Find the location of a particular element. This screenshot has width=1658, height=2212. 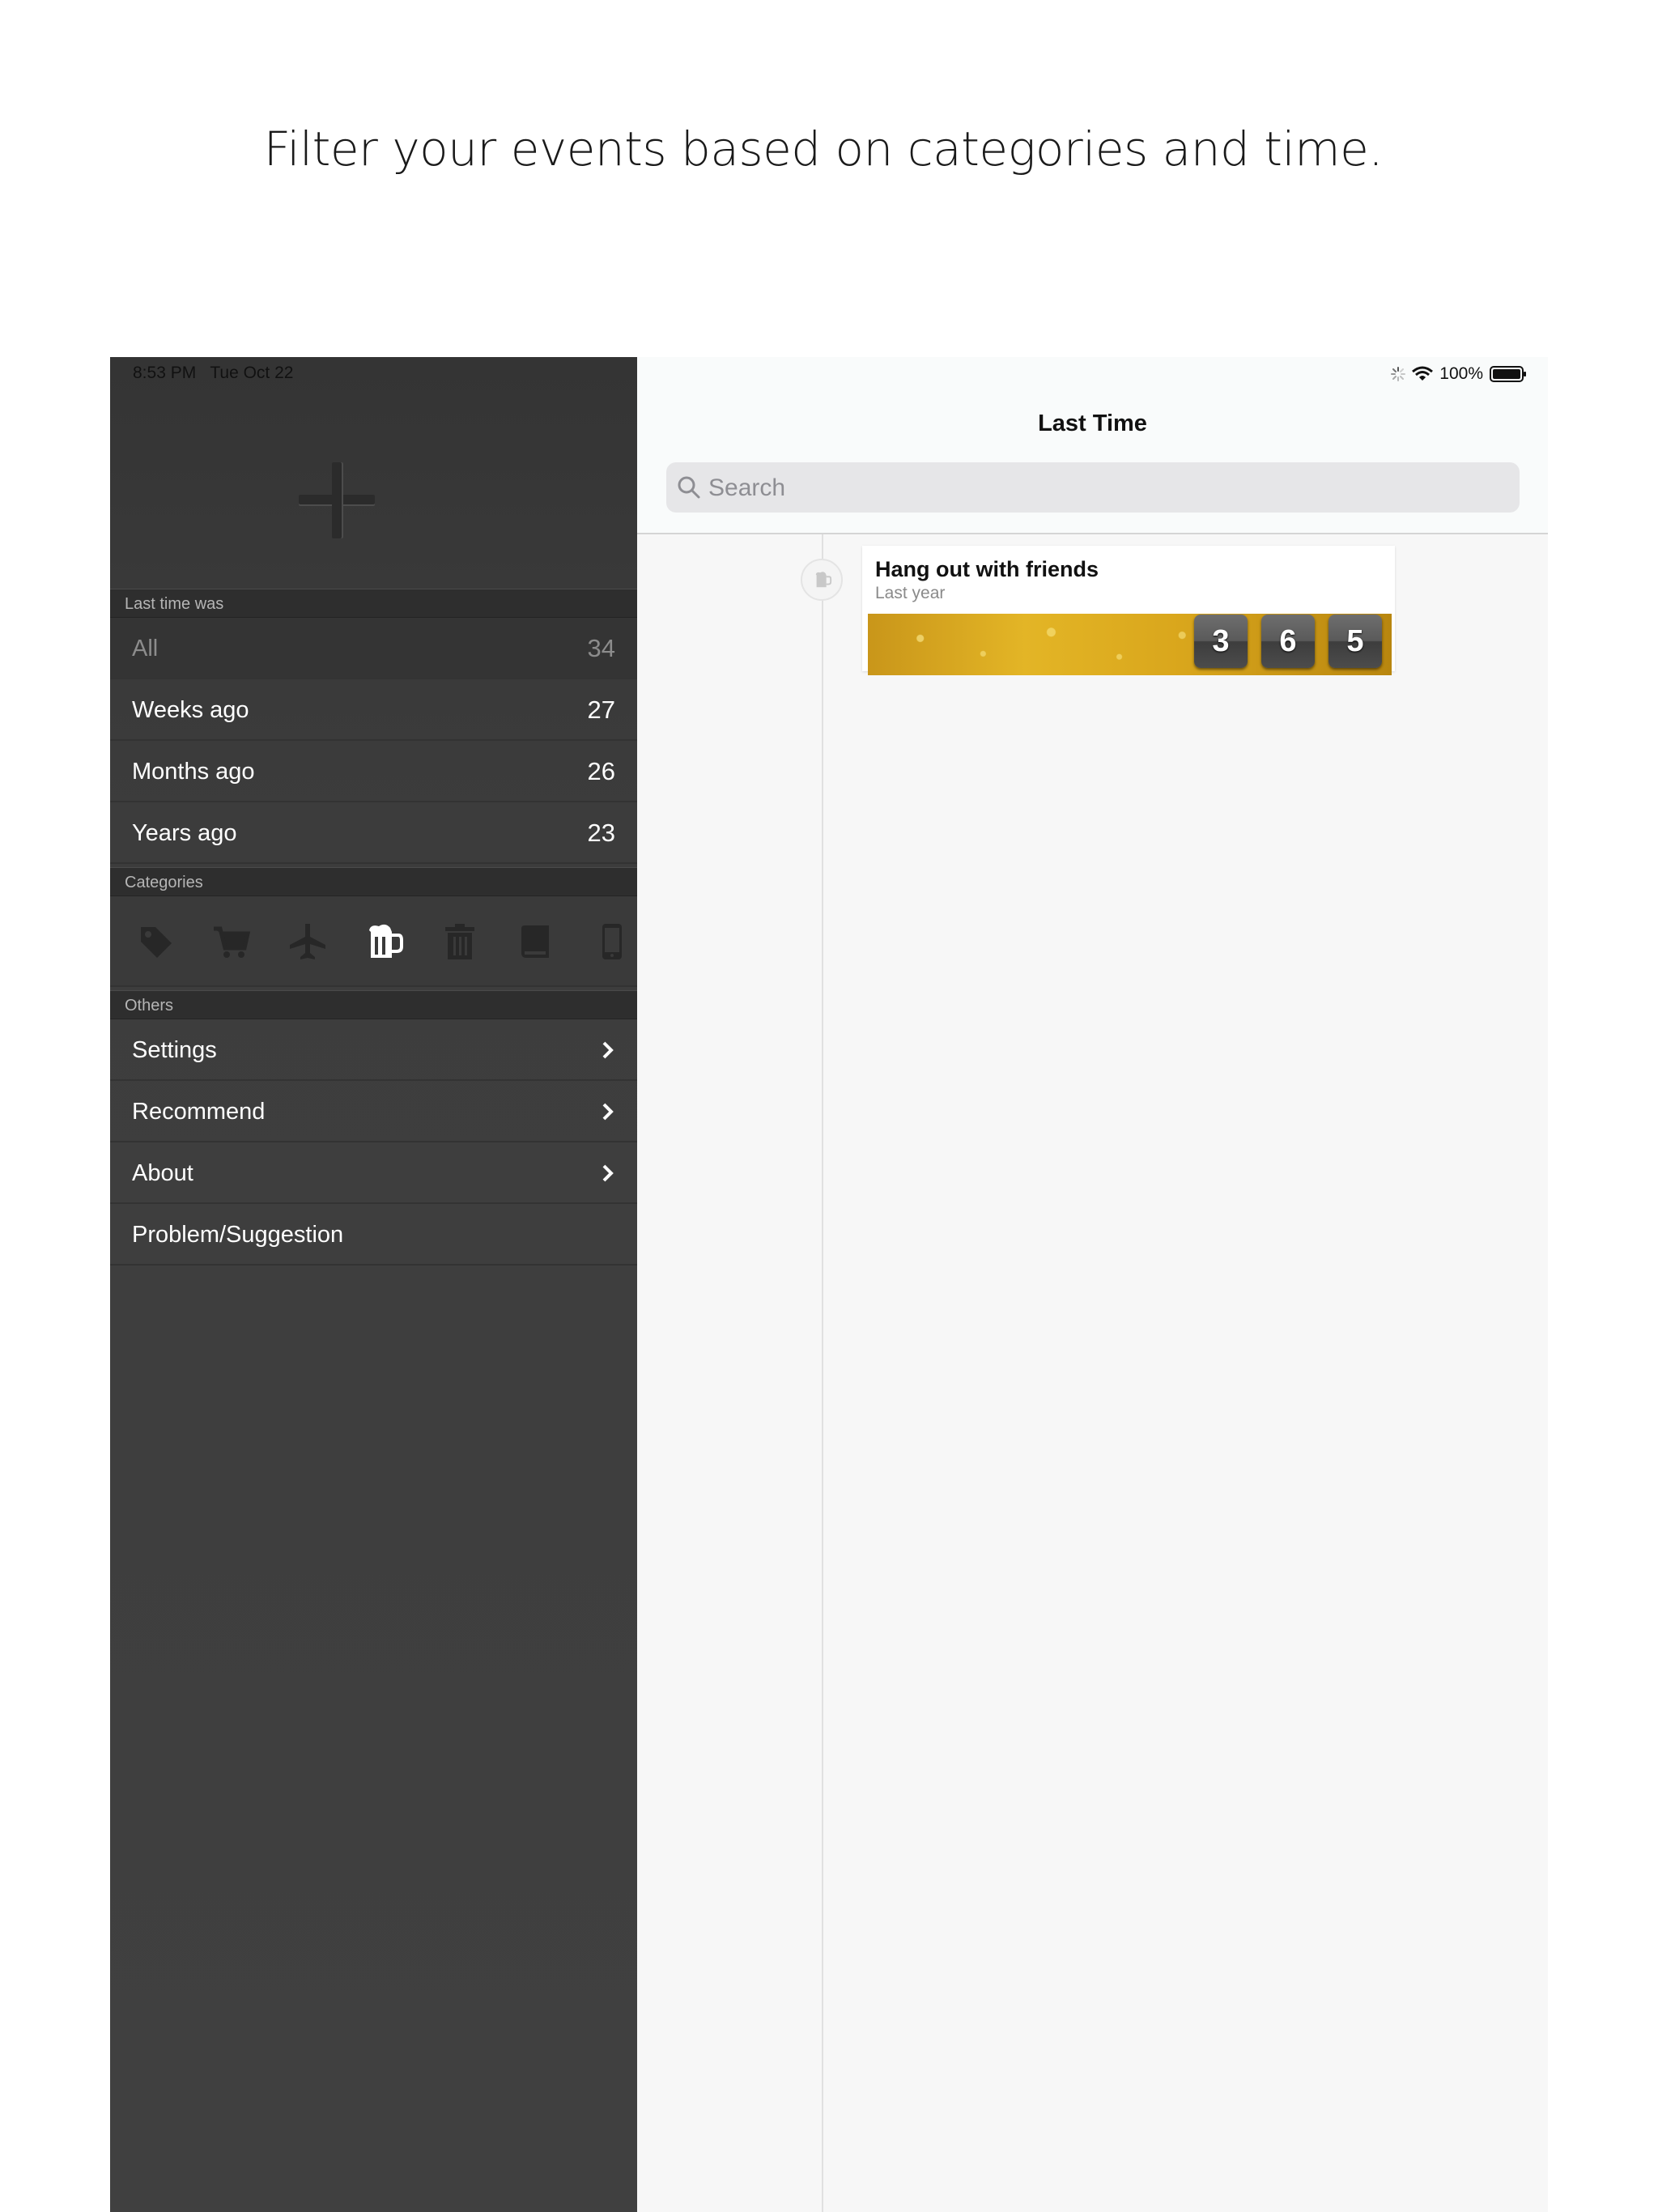

filter-weeks-ago: Weeks ago 27 is located at coordinates (373, 710).